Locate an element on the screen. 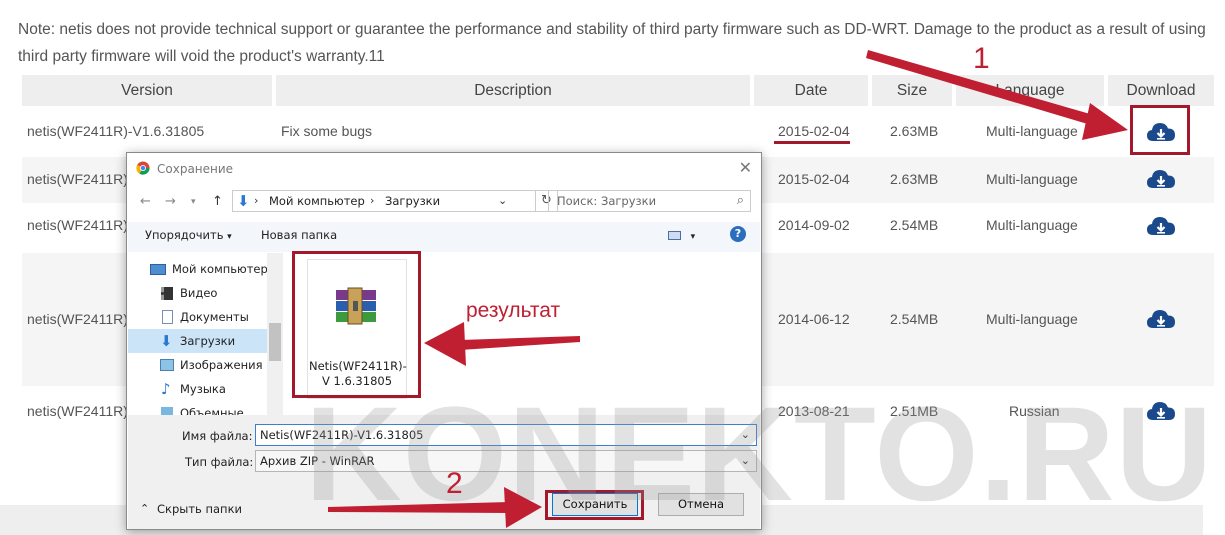  arrow-to-result is located at coordinates (502, 344).